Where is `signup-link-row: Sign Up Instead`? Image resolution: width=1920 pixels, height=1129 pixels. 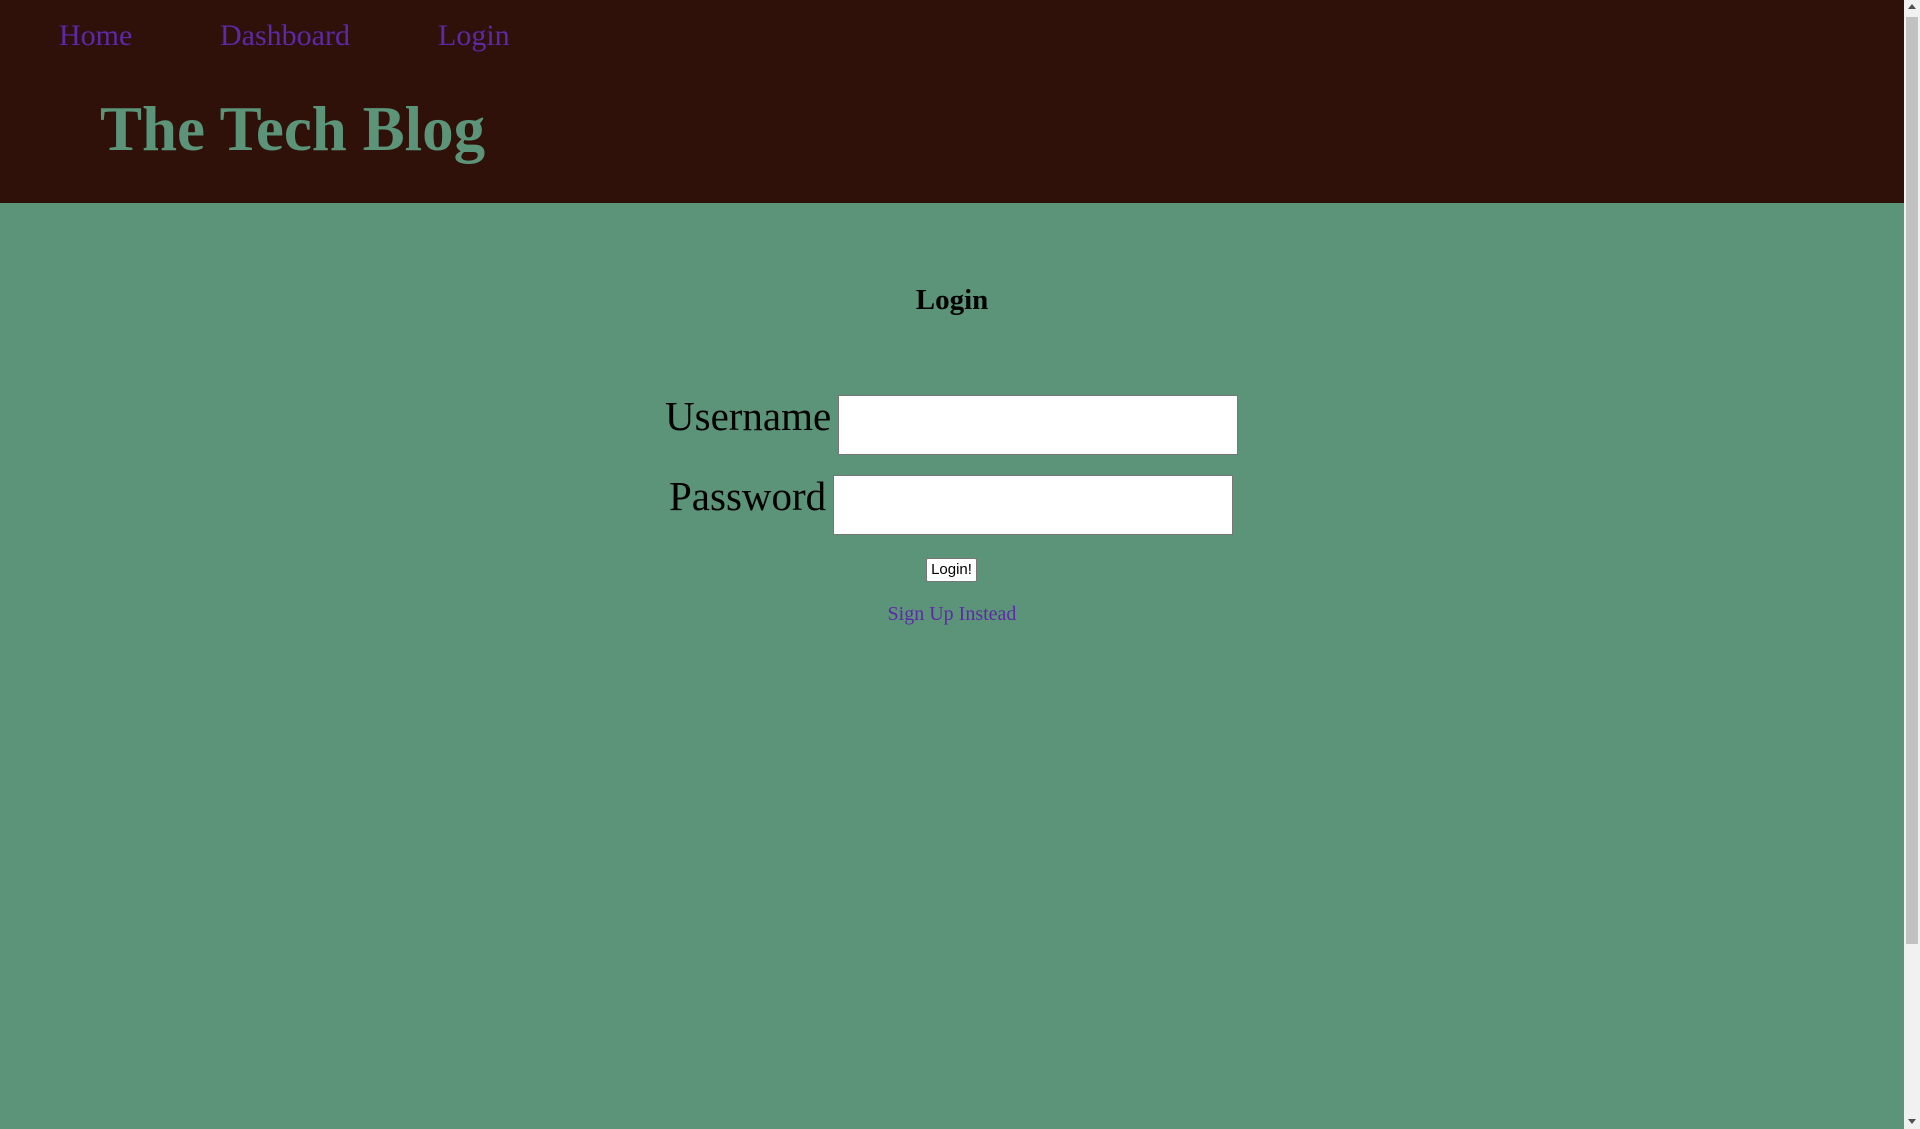 signup-link-row: Sign Up Instead is located at coordinates (952, 614).